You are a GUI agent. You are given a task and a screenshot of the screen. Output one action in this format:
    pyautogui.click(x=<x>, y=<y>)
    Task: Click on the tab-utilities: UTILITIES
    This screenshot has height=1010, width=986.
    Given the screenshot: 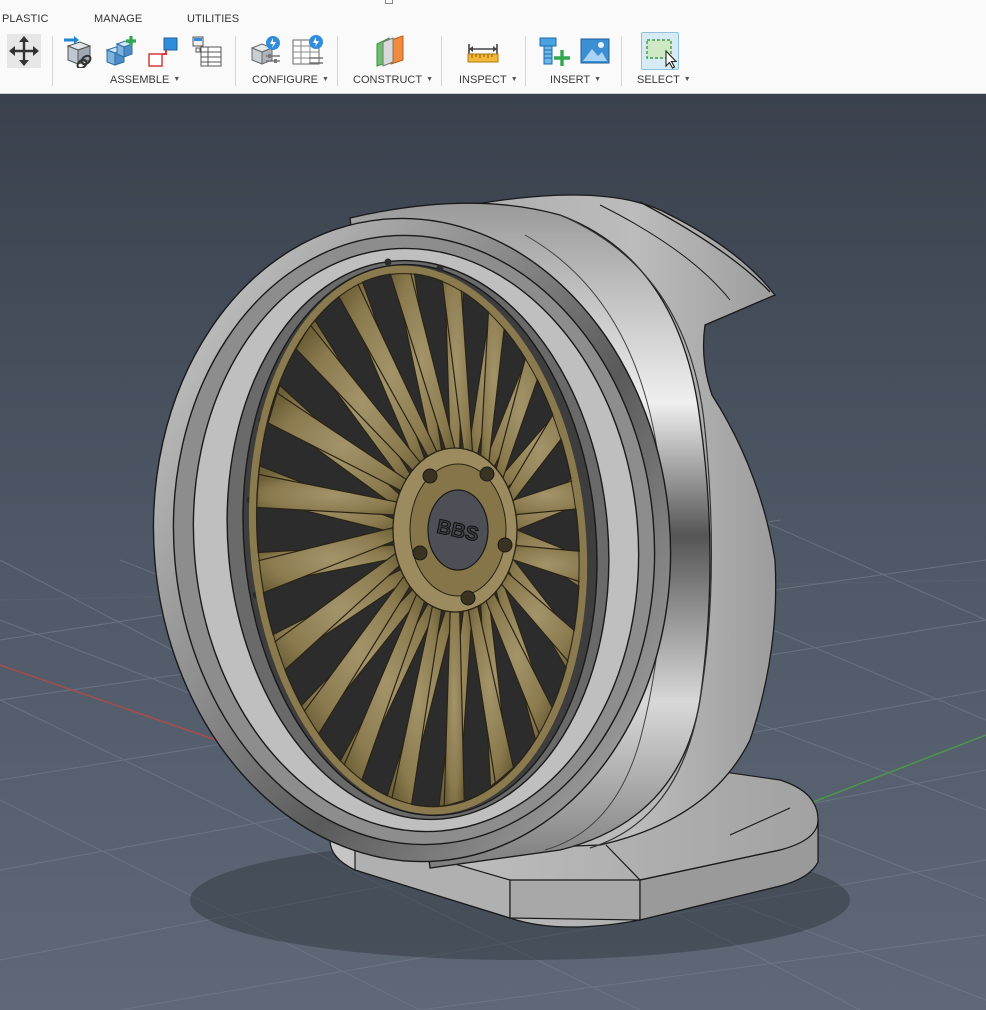 What is the action you would take?
    pyautogui.click(x=213, y=19)
    